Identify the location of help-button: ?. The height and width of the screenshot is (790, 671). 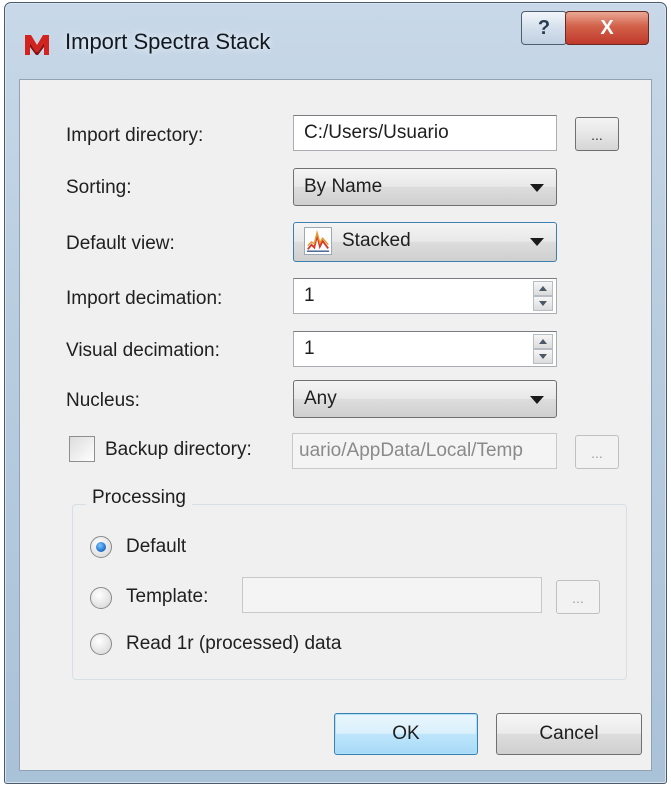
(544, 28).